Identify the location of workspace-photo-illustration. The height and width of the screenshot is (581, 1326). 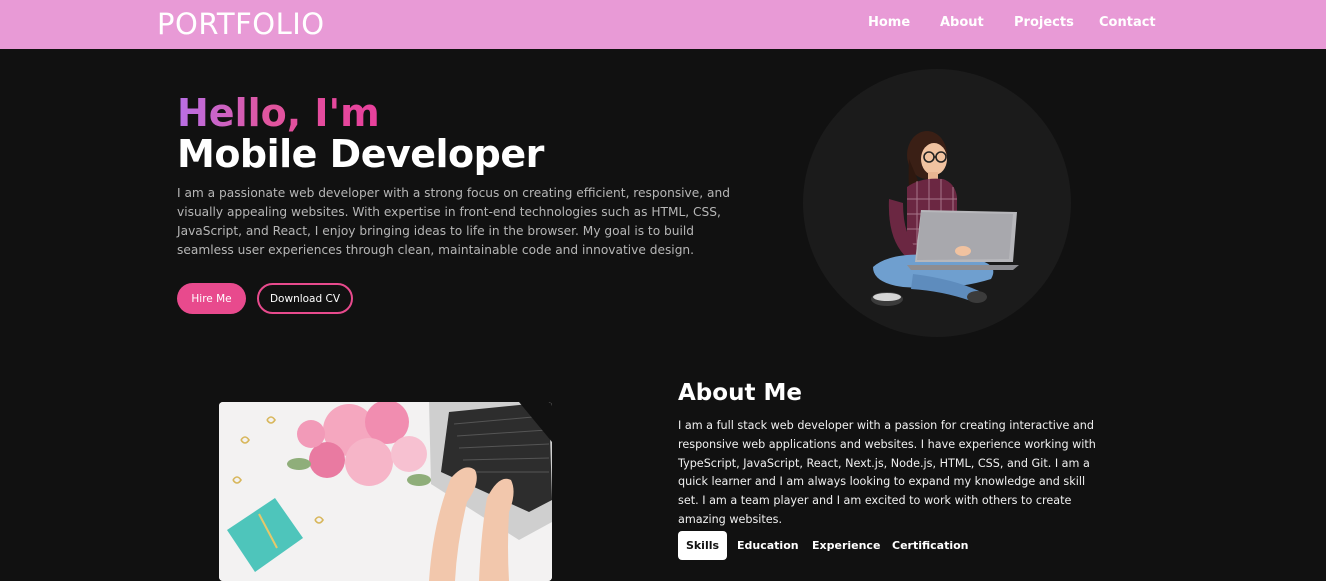
(385, 491).